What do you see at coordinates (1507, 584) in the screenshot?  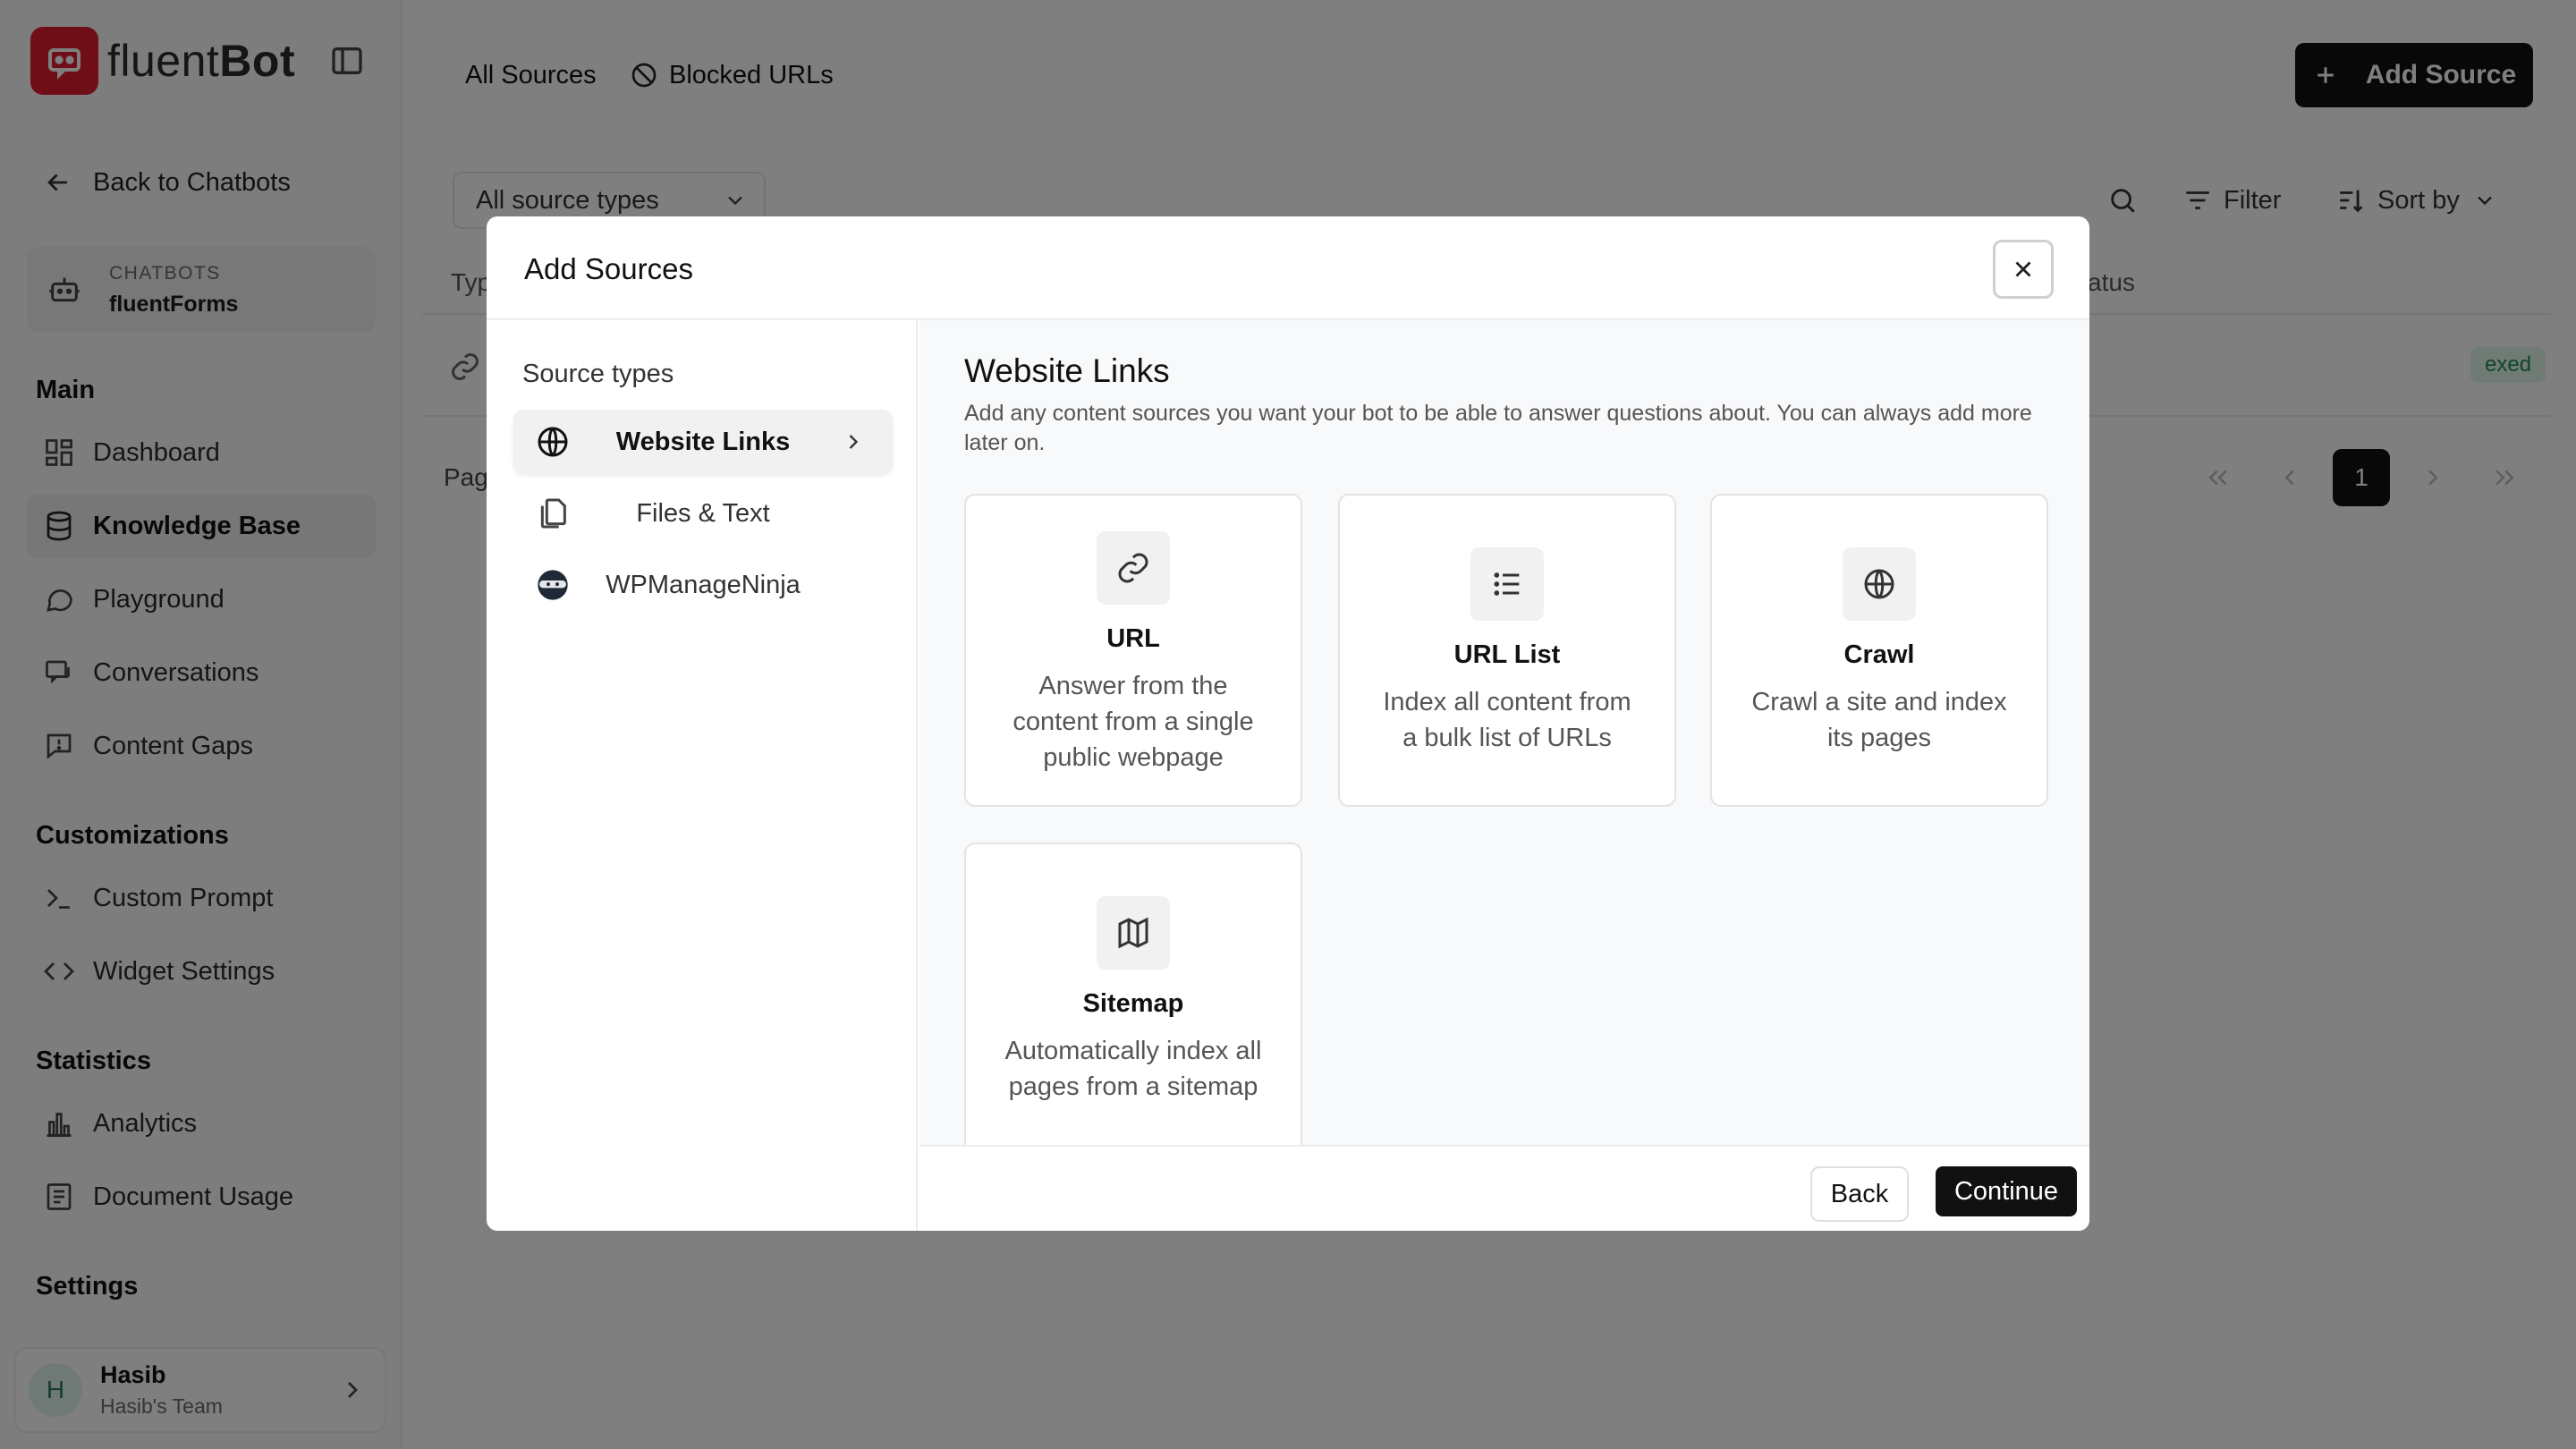 I see `list-icon` at bounding box center [1507, 584].